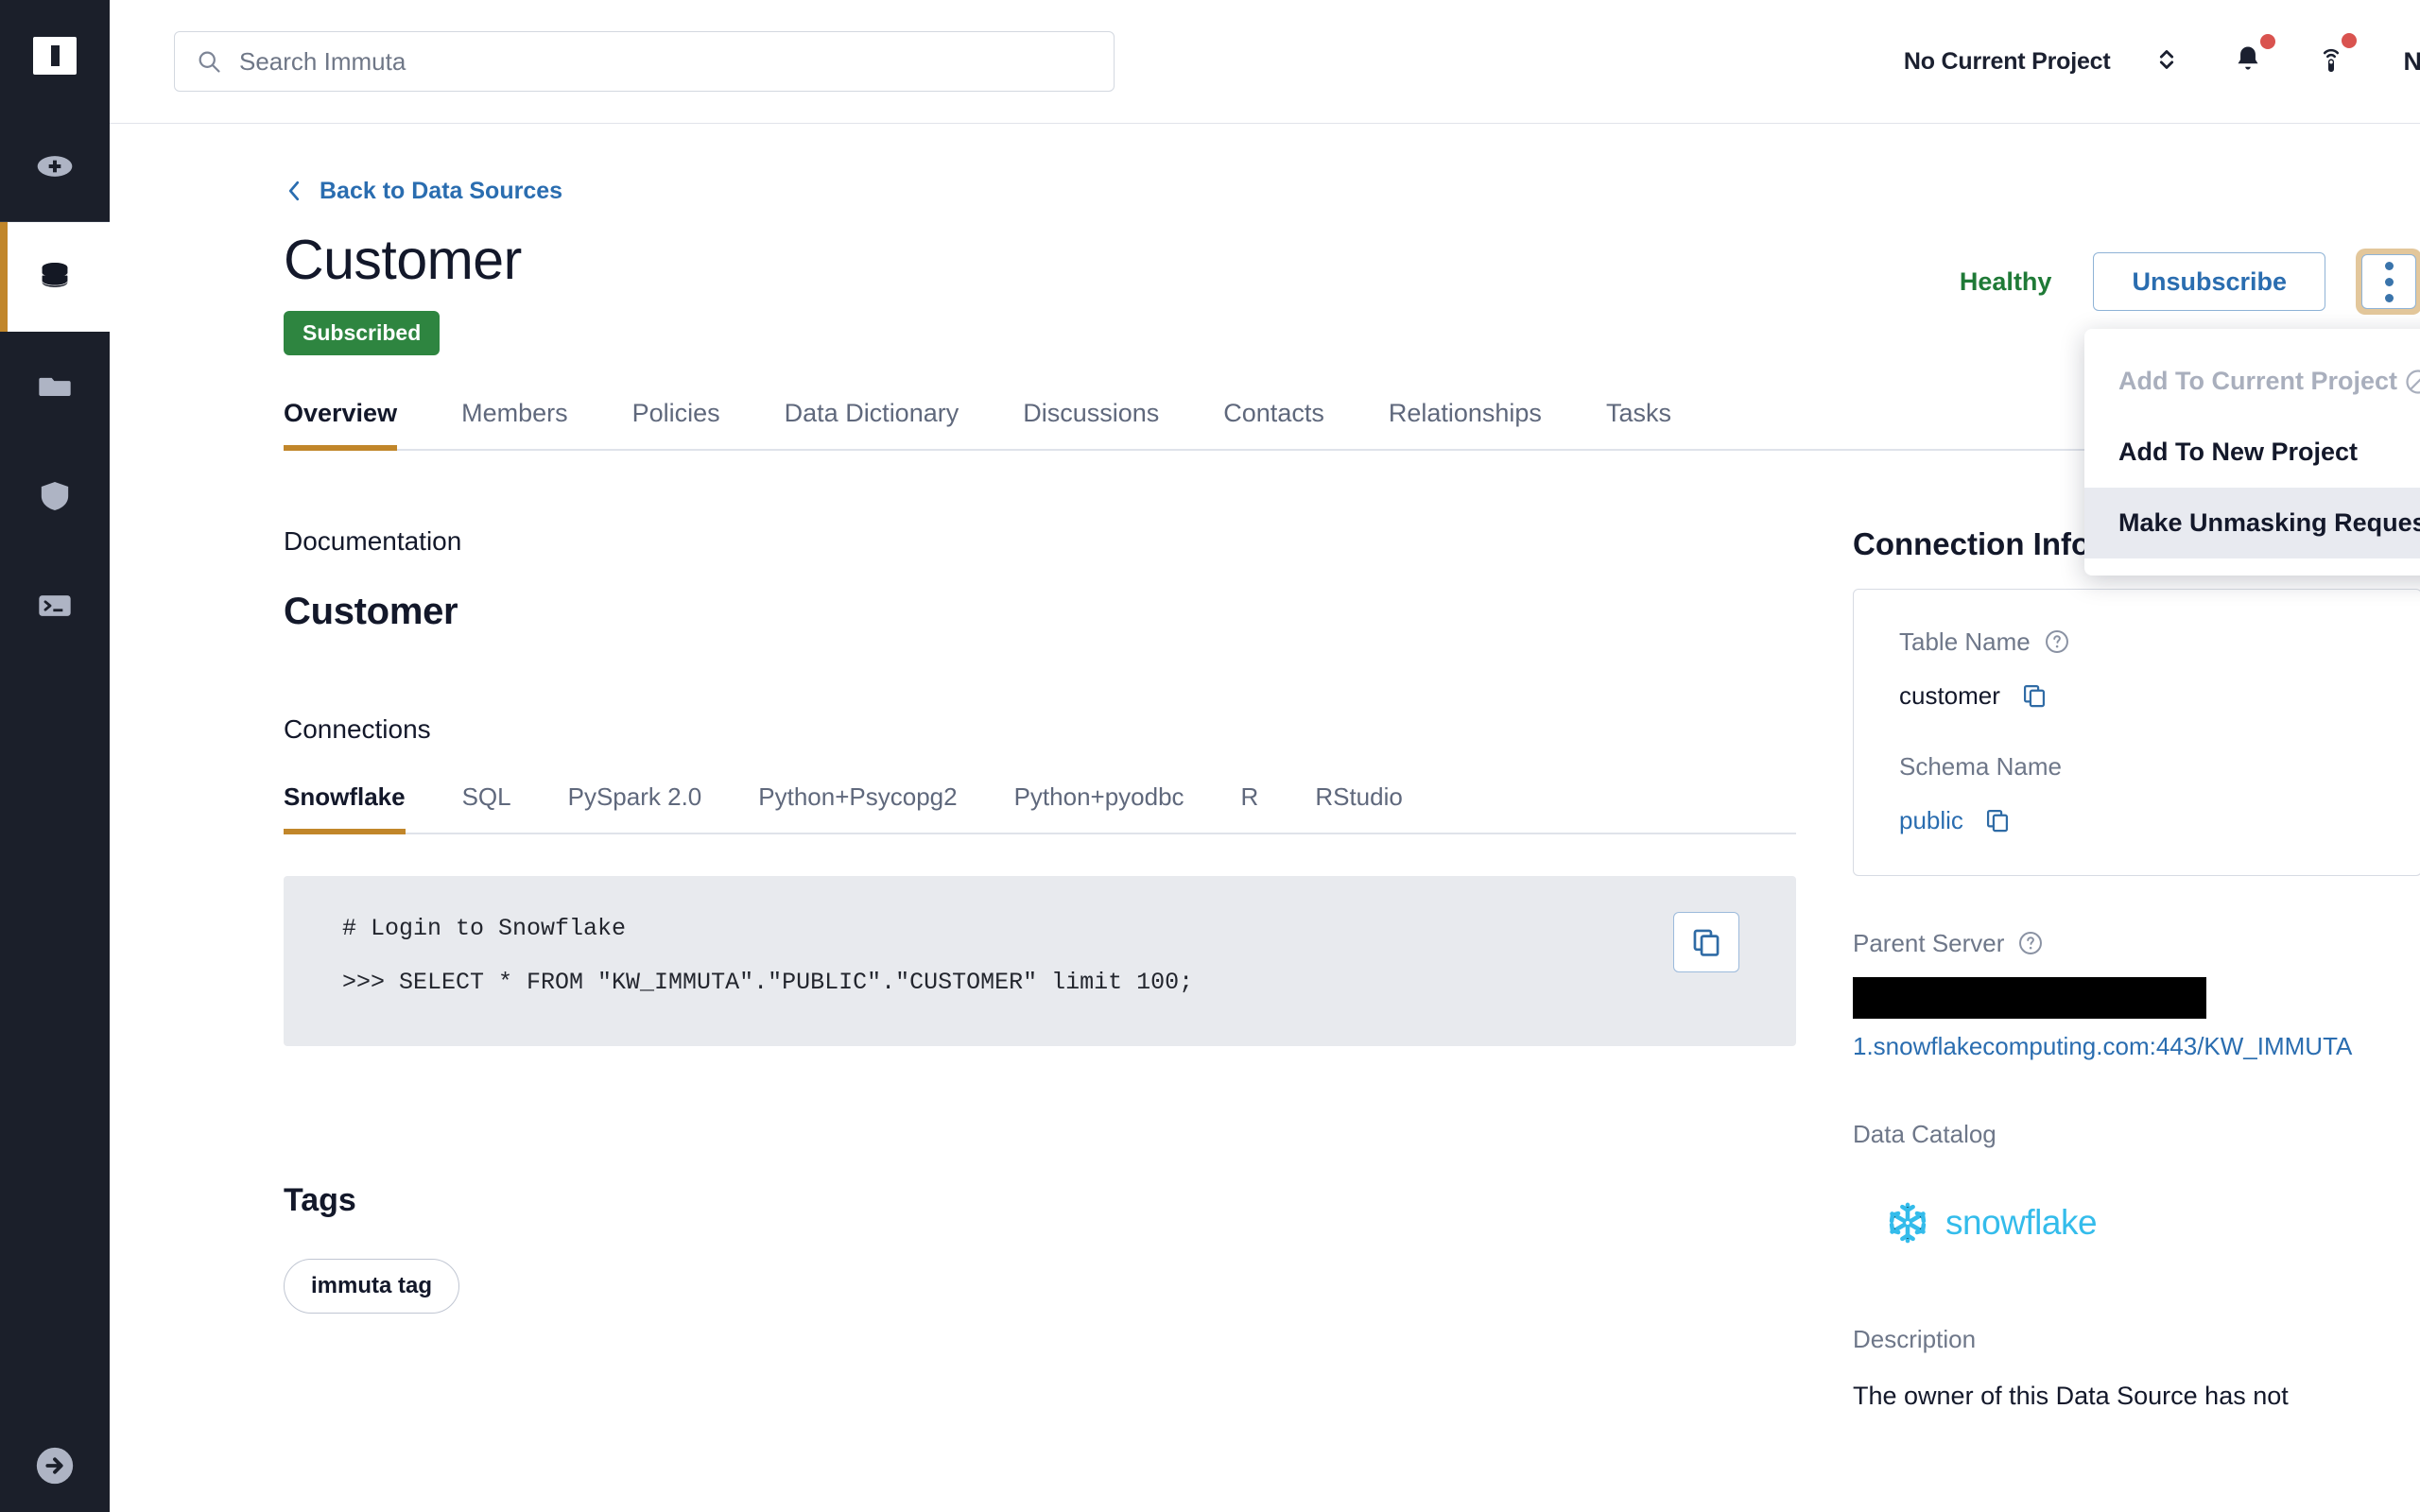 The height and width of the screenshot is (1512, 2420). What do you see at coordinates (371, 611) in the screenshot?
I see `documentation-heading: Customer` at bounding box center [371, 611].